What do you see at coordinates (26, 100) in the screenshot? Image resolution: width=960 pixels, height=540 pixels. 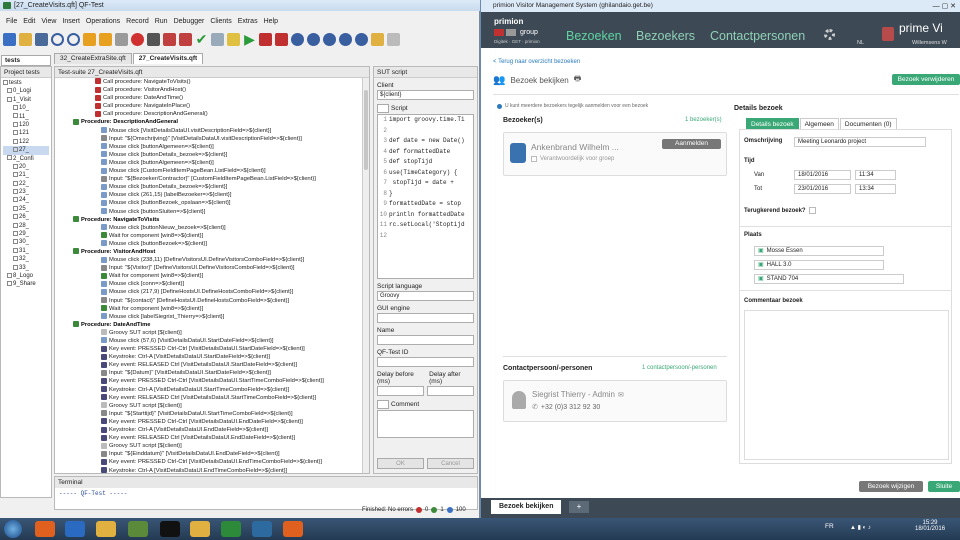 I see `tree-item: 1_Visit` at bounding box center [26, 100].